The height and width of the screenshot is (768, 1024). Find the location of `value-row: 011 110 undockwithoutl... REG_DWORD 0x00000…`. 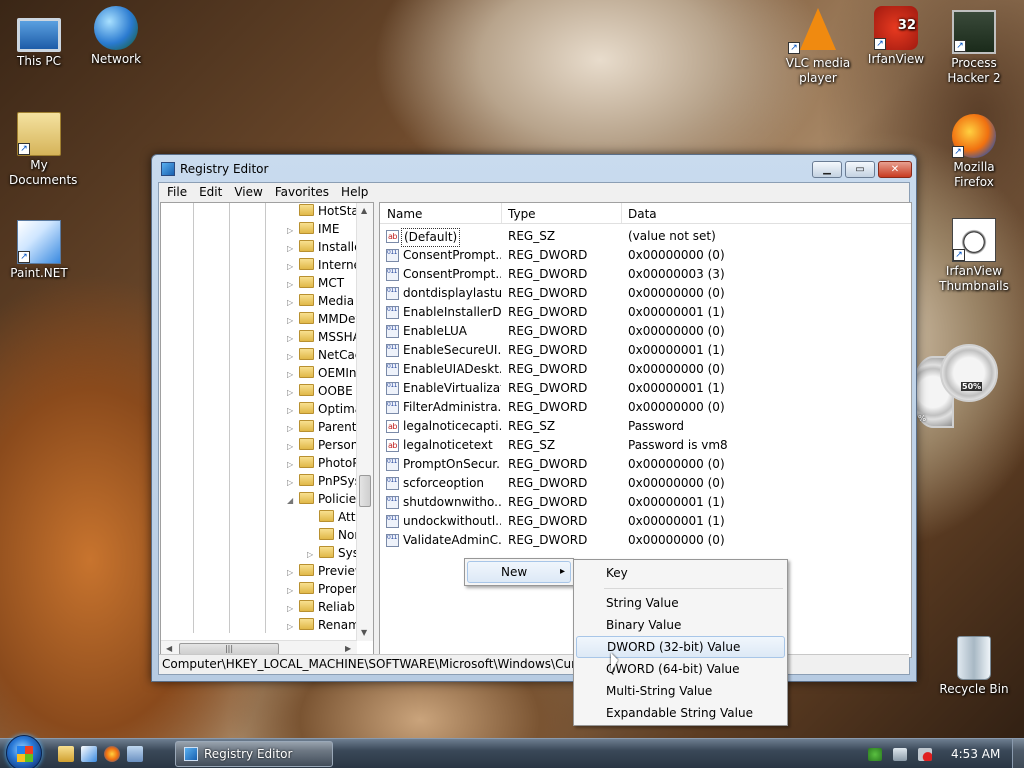

value-row: 011 110 undockwithoutl... REG_DWORD 0x00000… is located at coordinates (640, 521).